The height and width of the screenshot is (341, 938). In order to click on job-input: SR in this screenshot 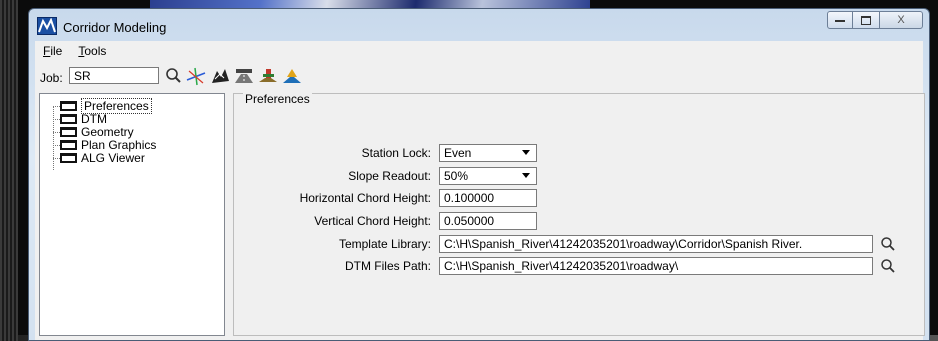, I will do `click(114, 75)`.